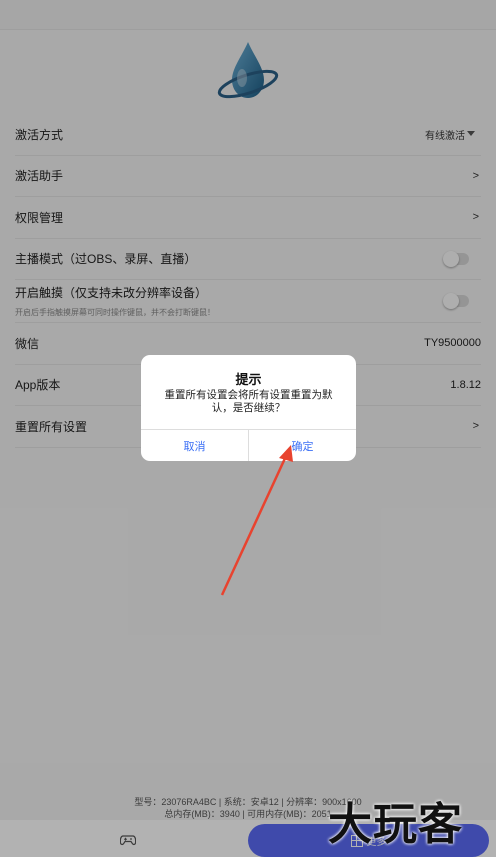 This screenshot has height=857, width=496. Describe the element at coordinates (302, 445) in the screenshot. I see `confirm-button: 确定` at that location.